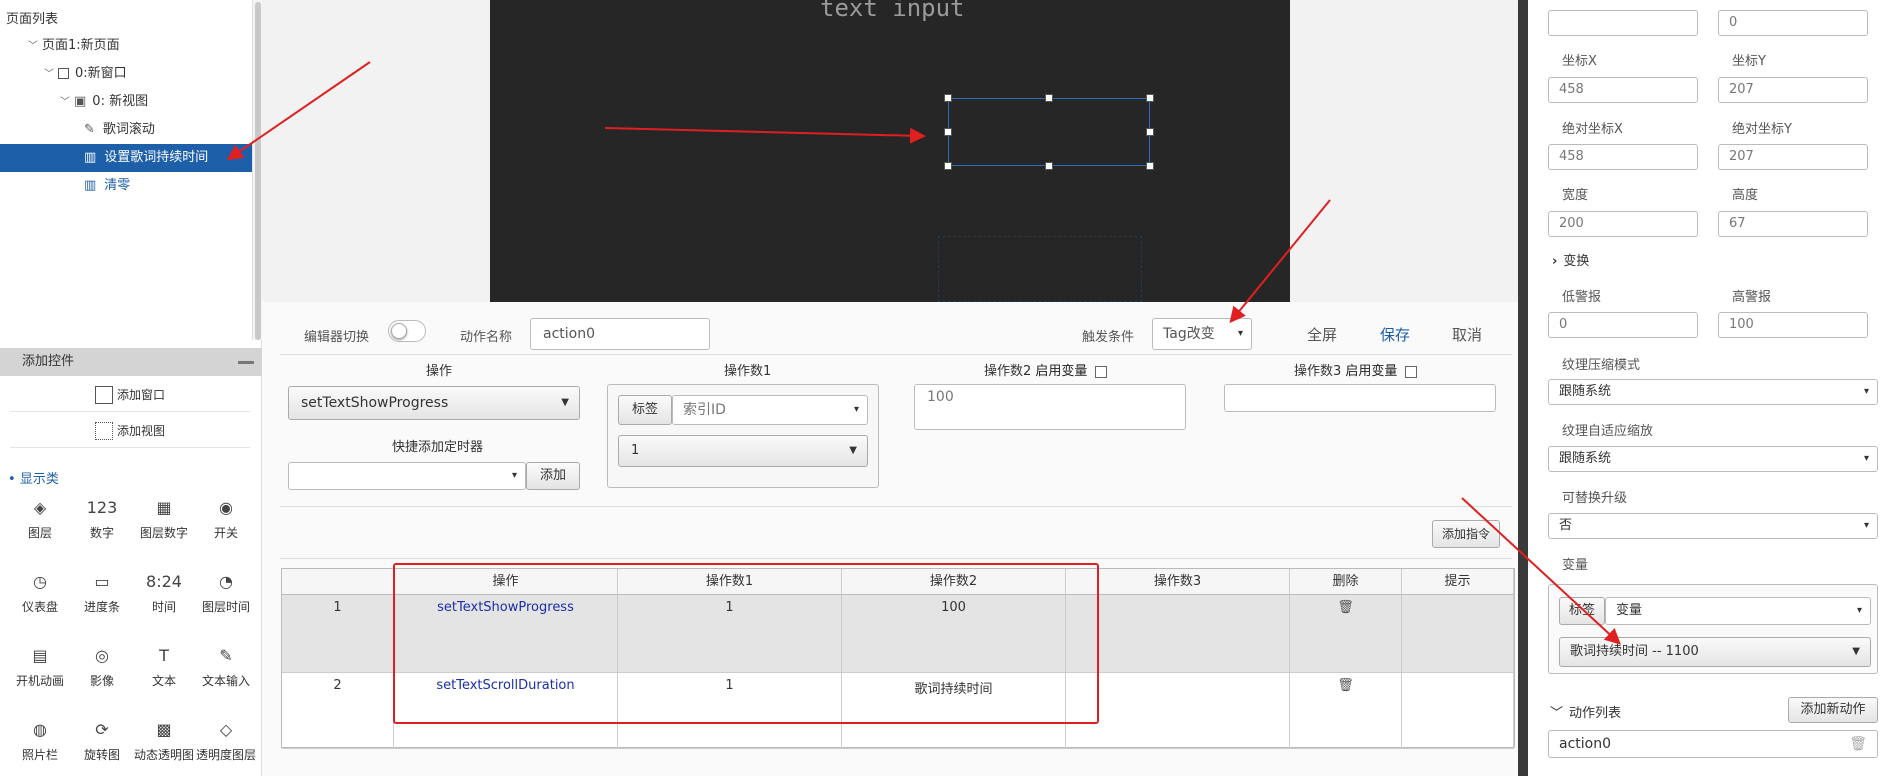 The height and width of the screenshot is (776, 1886). I want to click on x-input: 458, so click(1623, 90).